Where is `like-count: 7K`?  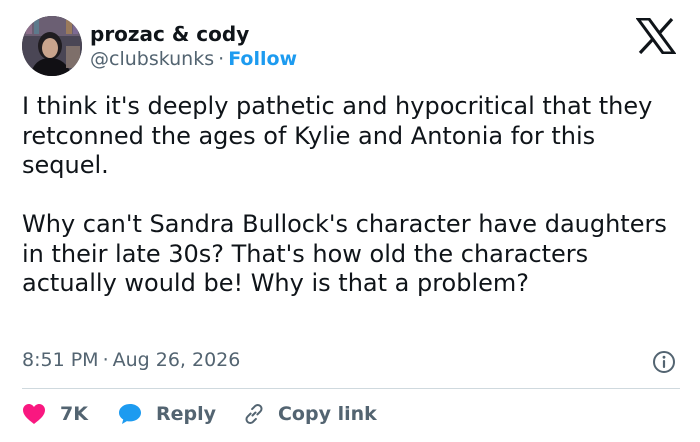 like-count: 7K is located at coordinates (74, 414).